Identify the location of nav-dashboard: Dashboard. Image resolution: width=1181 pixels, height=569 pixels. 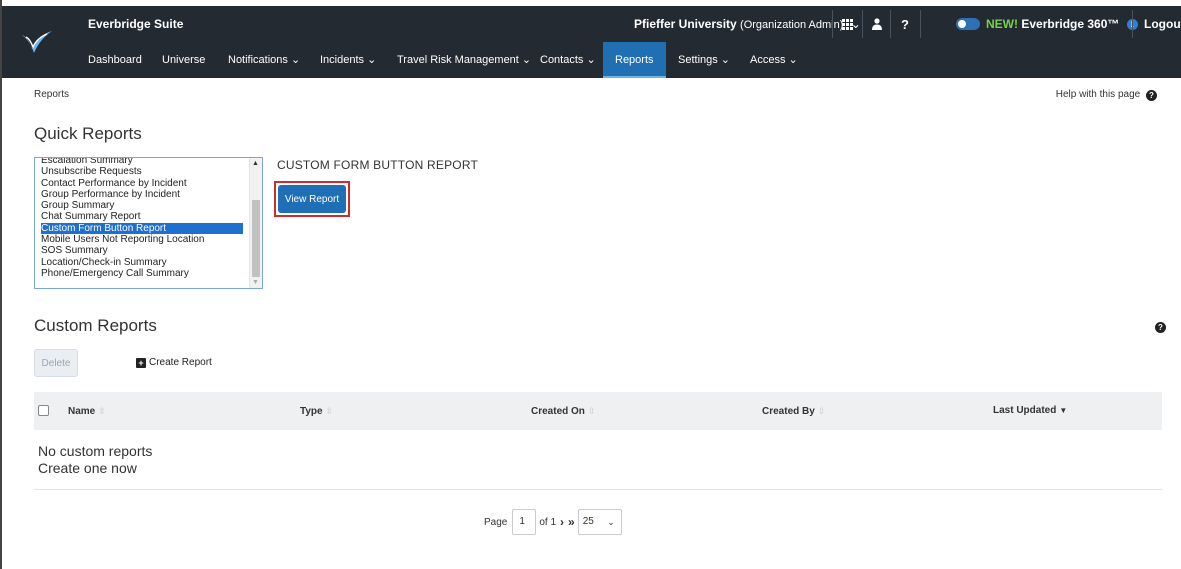
(115, 60).